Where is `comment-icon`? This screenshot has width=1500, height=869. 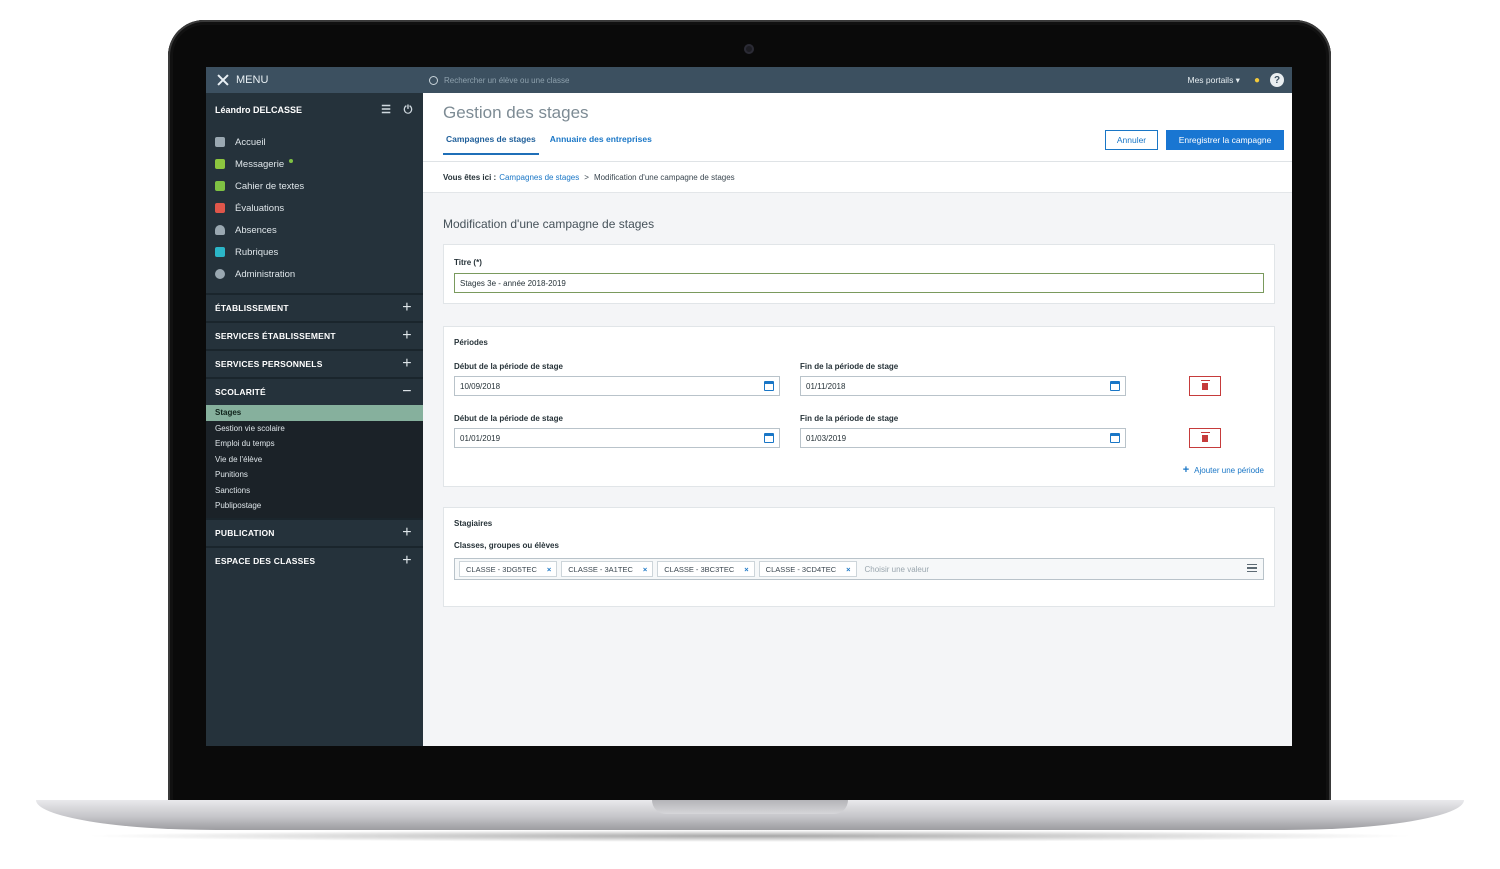 comment-icon is located at coordinates (220, 252).